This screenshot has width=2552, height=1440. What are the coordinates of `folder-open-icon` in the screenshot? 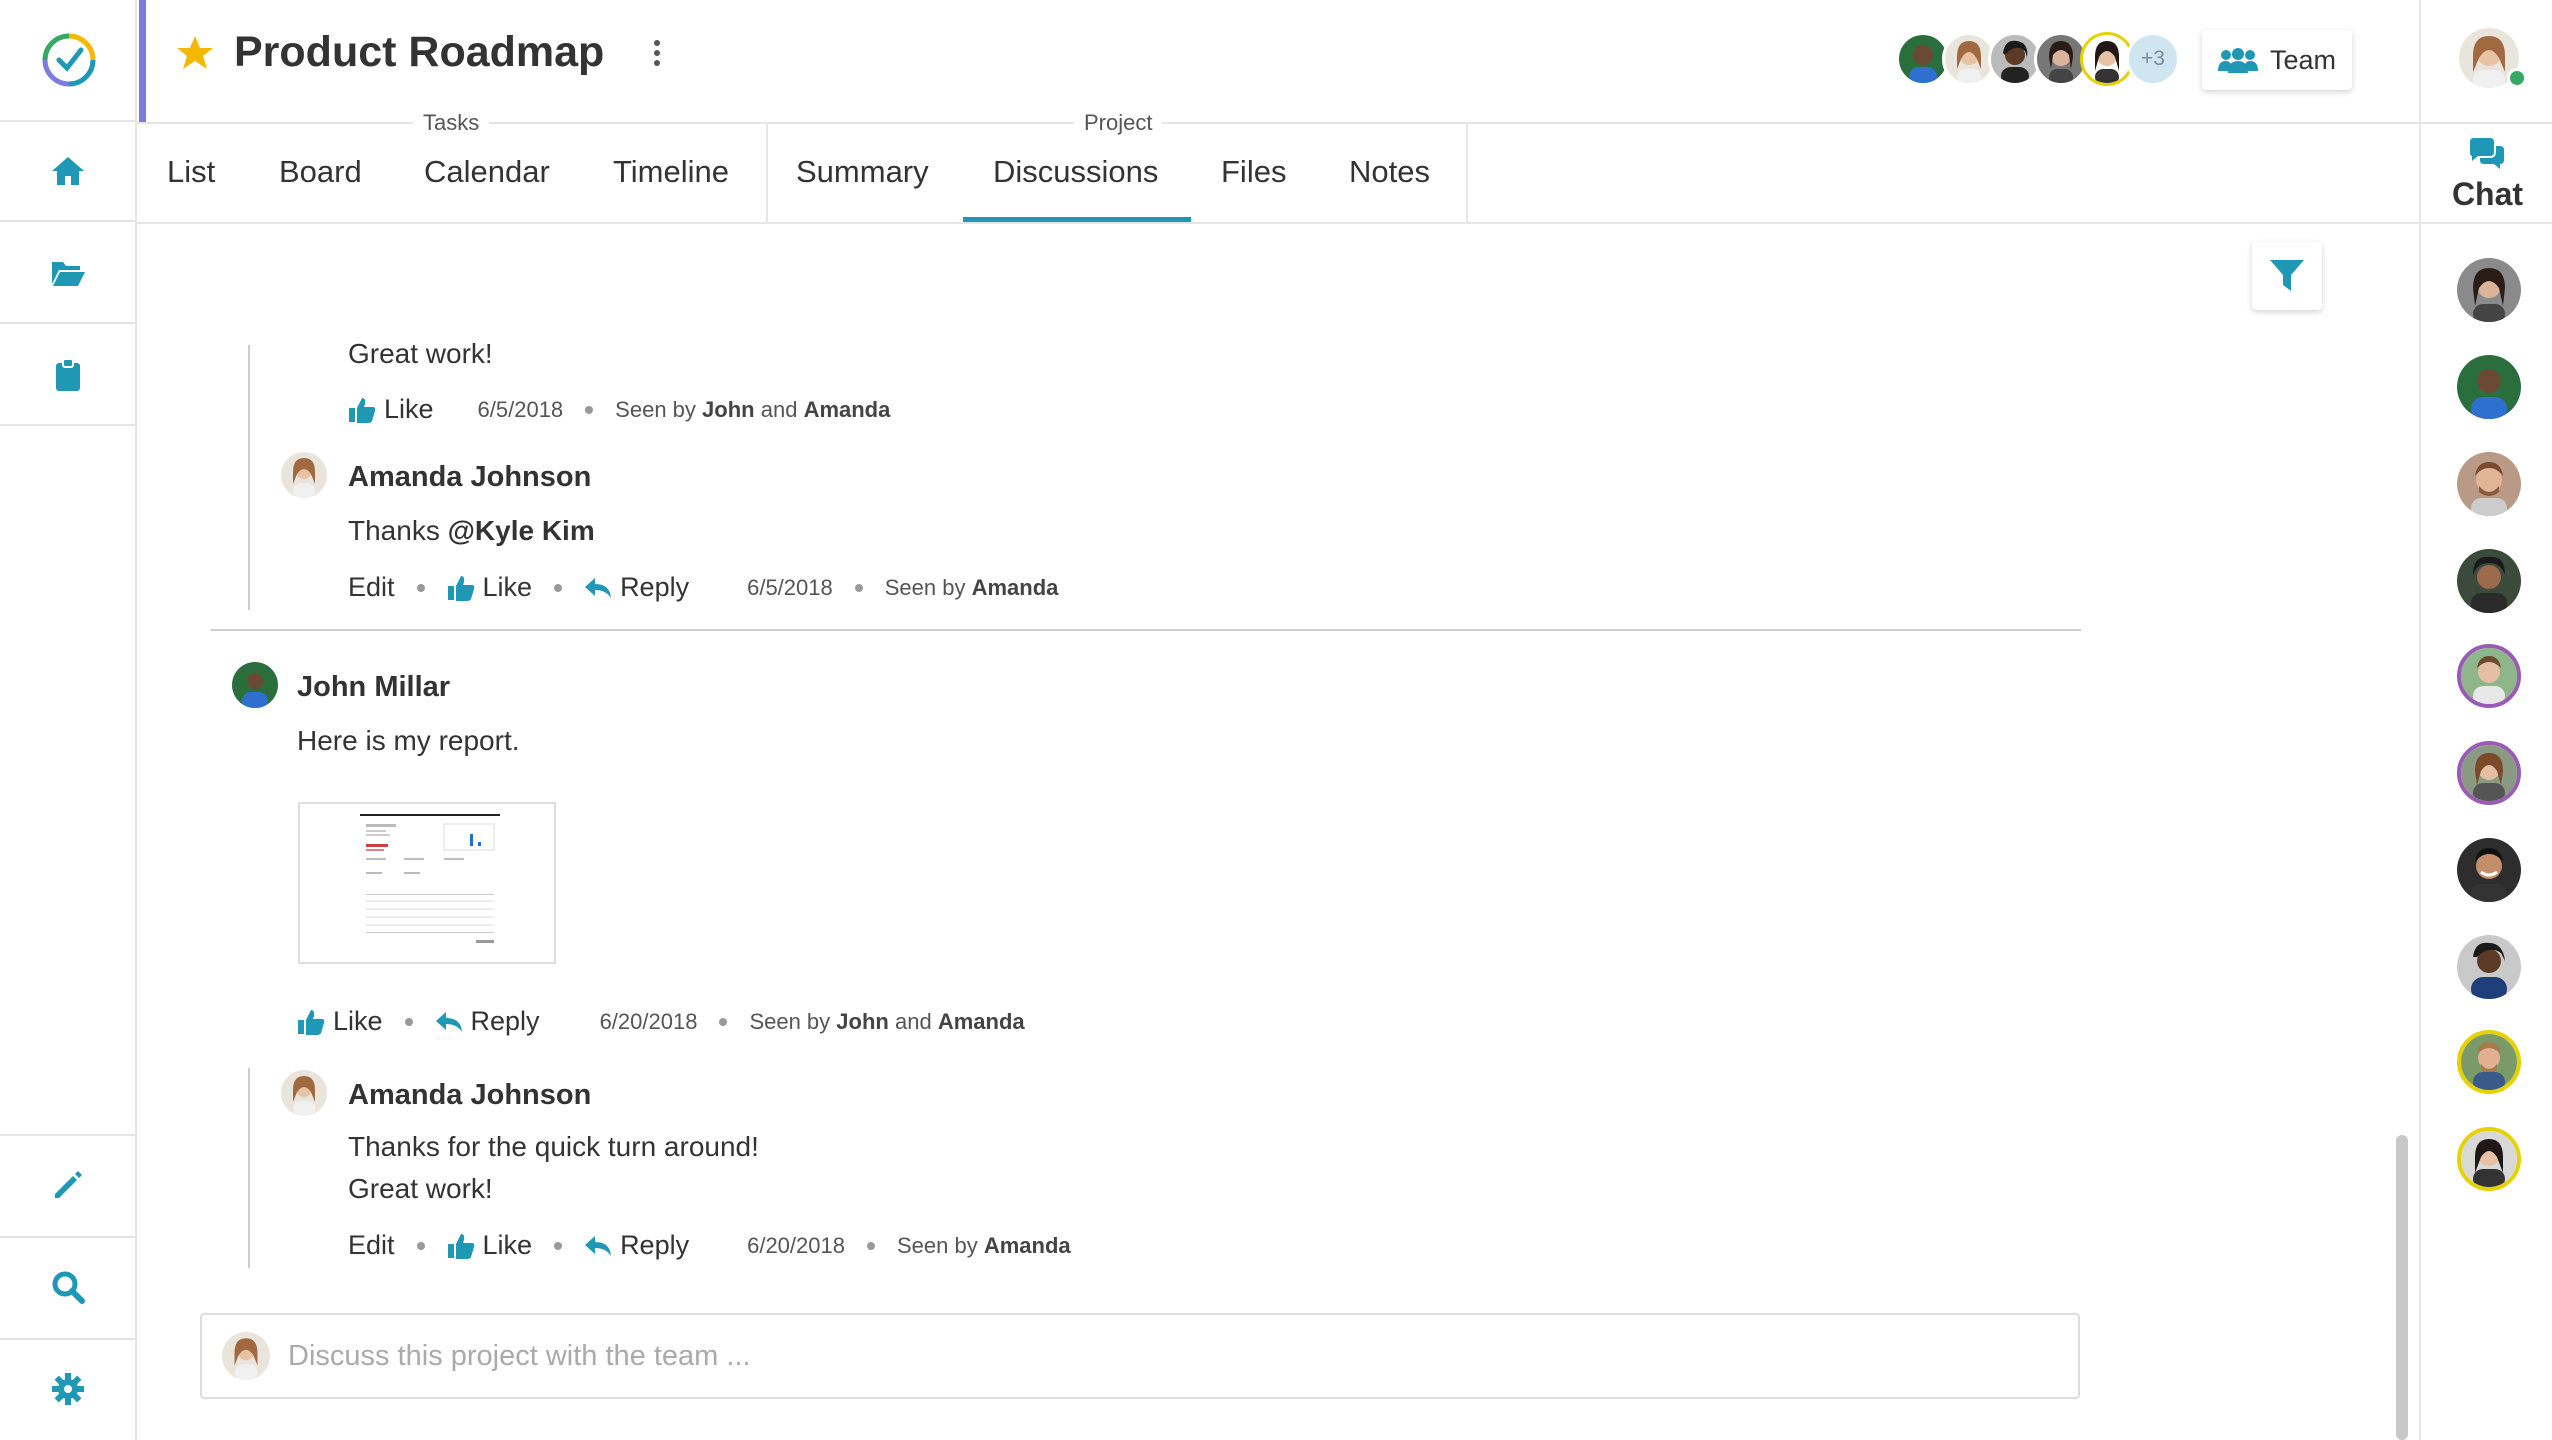 It's located at (68, 274).